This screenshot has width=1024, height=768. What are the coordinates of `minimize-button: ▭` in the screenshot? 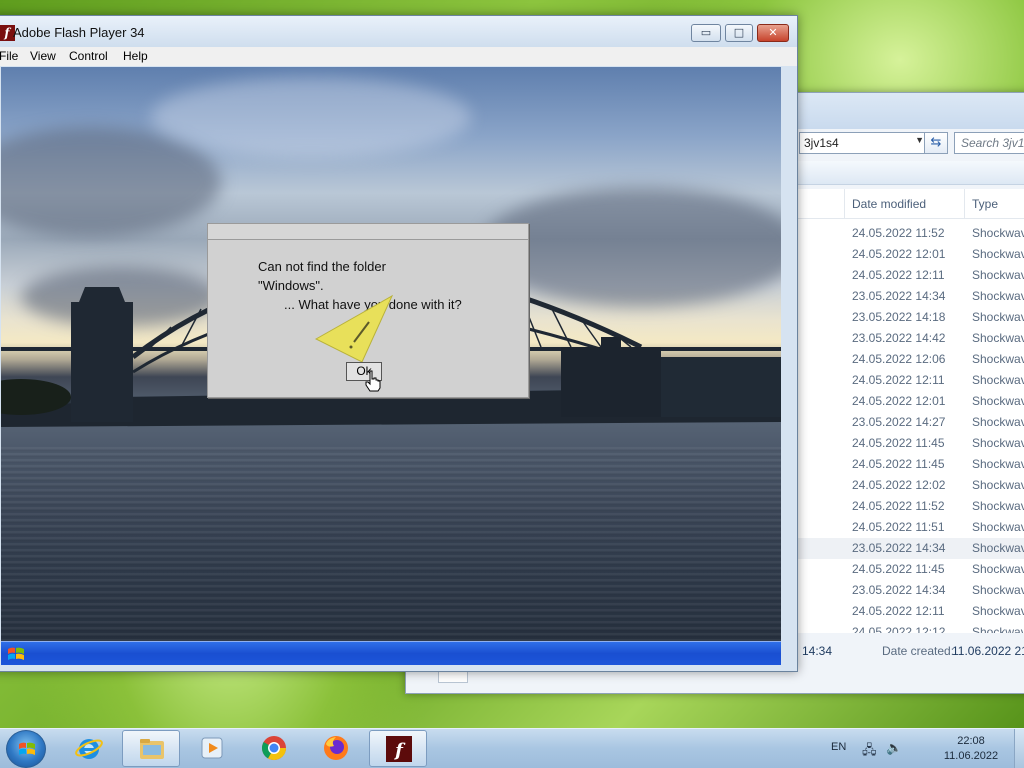 It's located at (706, 33).